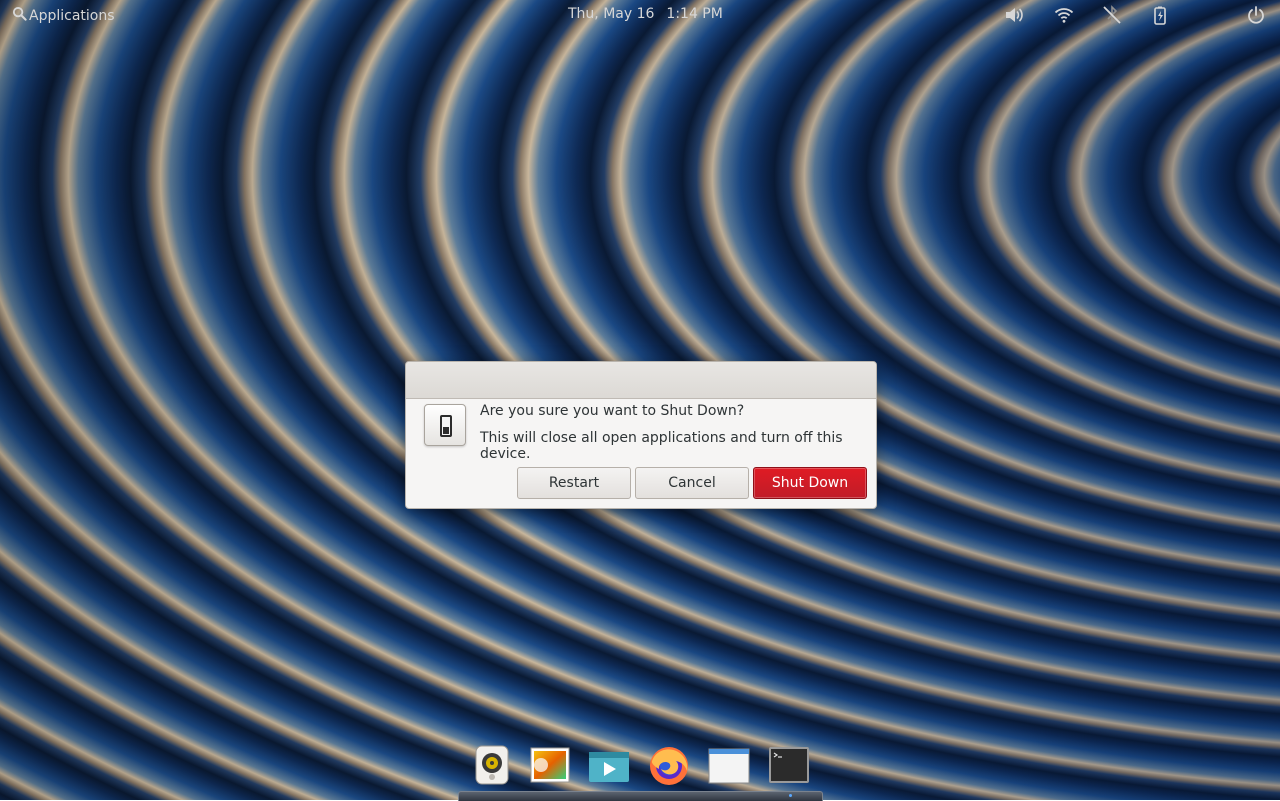  What do you see at coordinates (694, 14) in the screenshot?
I see `time-label: 1:14 PM` at bounding box center [694, 14].